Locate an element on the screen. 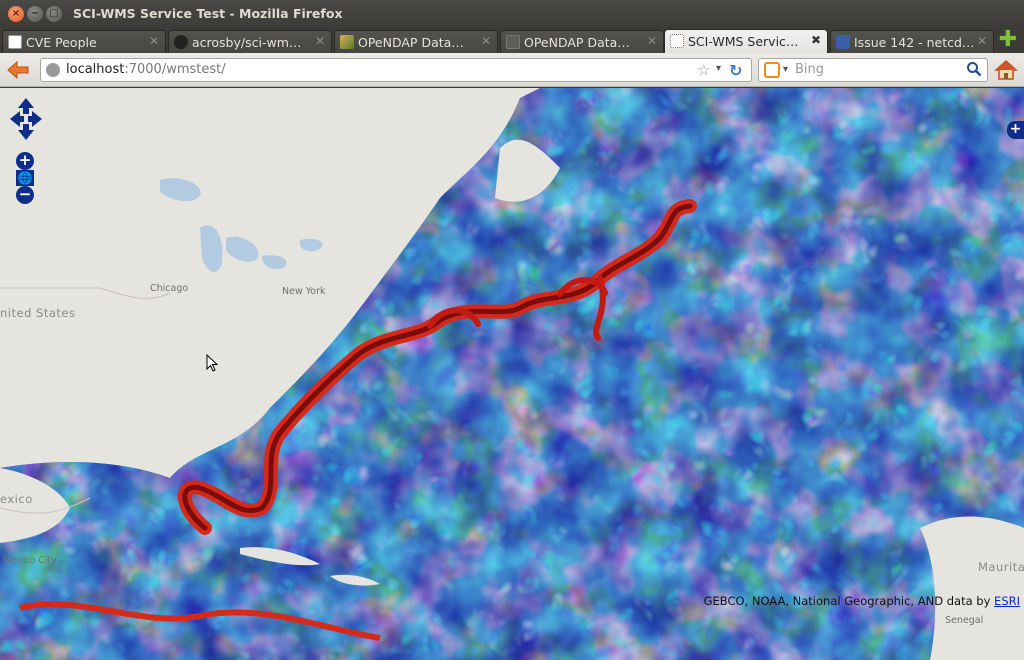 This screenshot has height=660, width=1024. mouse-cursor-icon is located at coordinates (212, 363).